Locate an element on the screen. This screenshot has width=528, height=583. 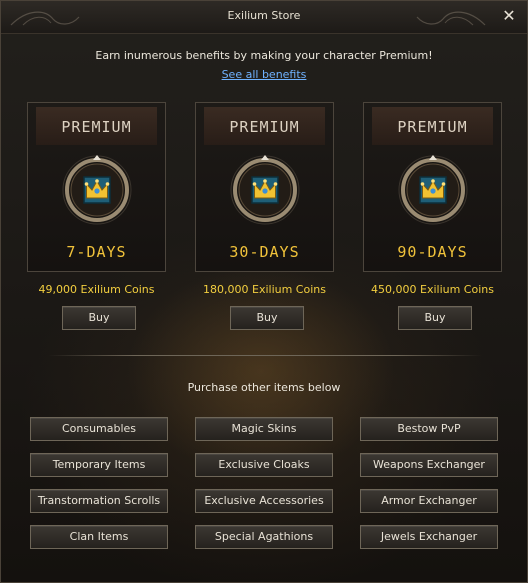
buy-button-30-days: Buy is located at coordinates (267, 318).